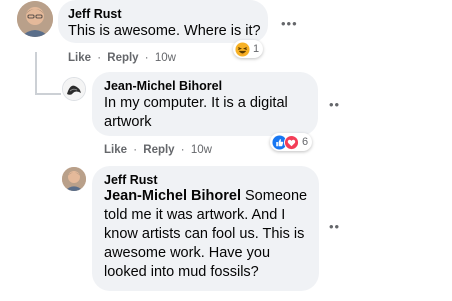  I want to click on comment-text: This is awesome. Where is it?, so click(164, 31).